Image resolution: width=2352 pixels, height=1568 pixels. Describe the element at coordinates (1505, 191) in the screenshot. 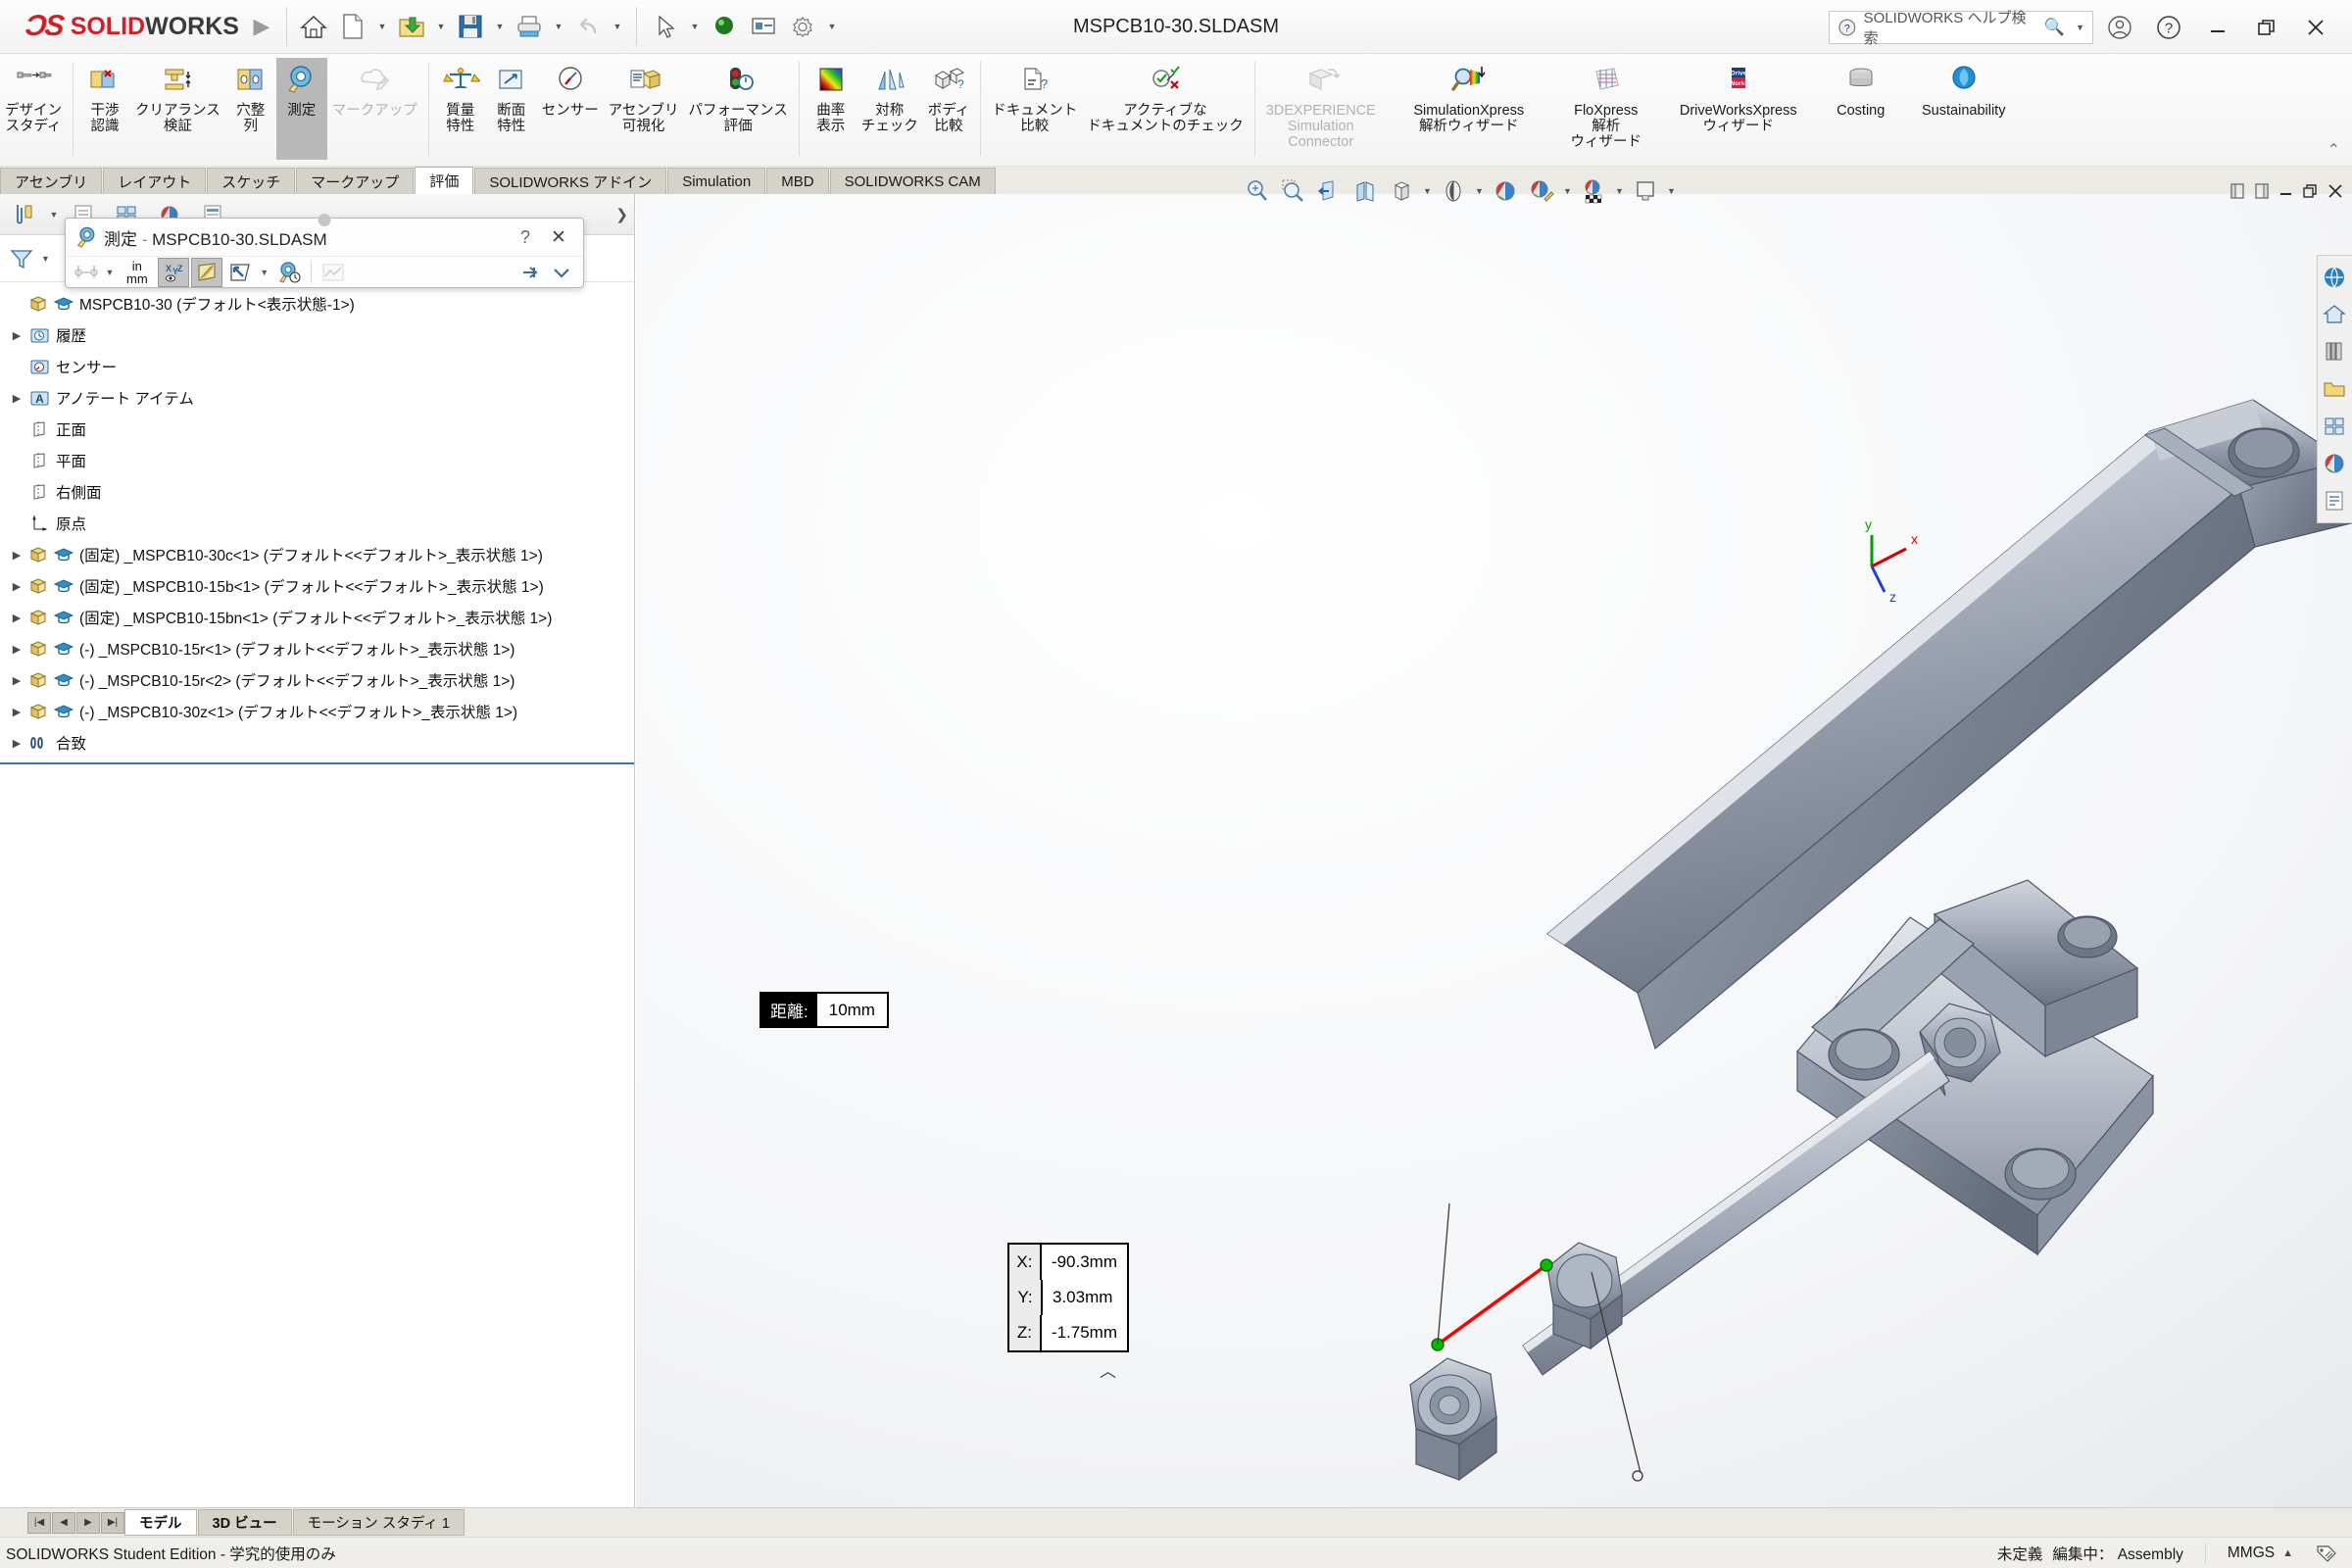

I see `hide-show-items-icon` at that location.